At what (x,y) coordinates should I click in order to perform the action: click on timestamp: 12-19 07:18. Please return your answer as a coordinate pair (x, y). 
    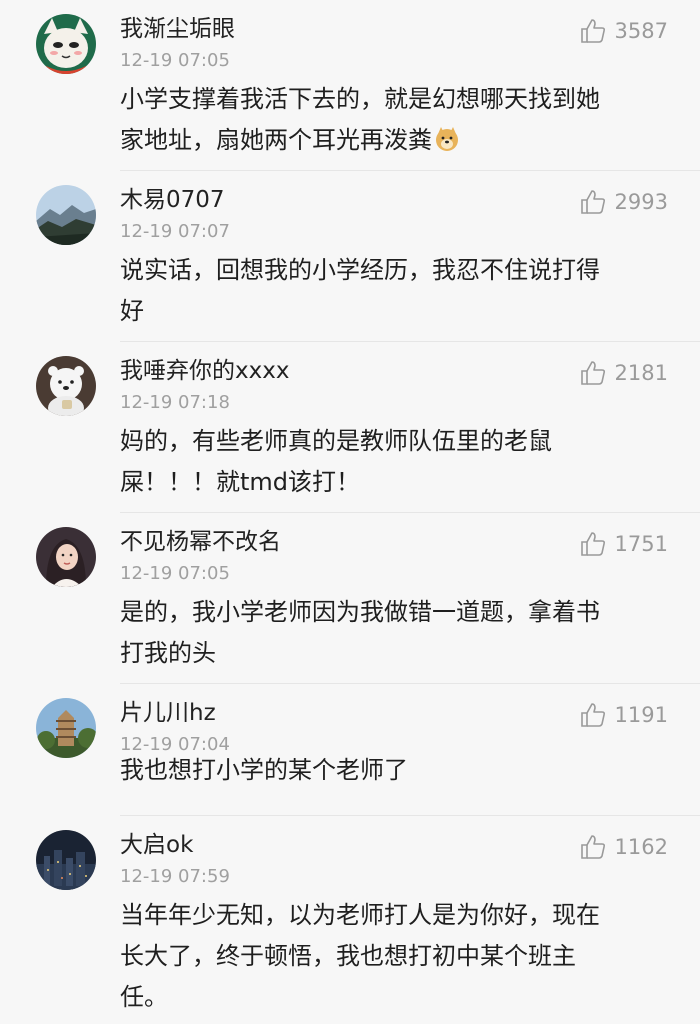
    Looking at the image, I should click on (175, 402).